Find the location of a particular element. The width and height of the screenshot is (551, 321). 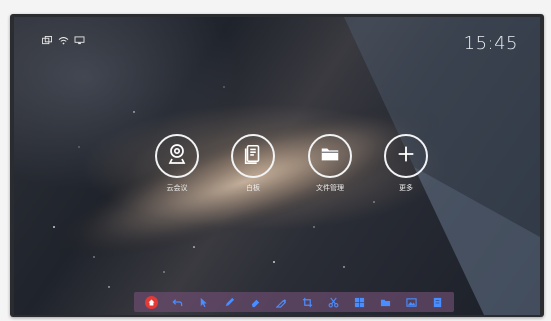

app-launcher: 云会议 白板 文件管理 更多 is located at coordinates (292, 174).